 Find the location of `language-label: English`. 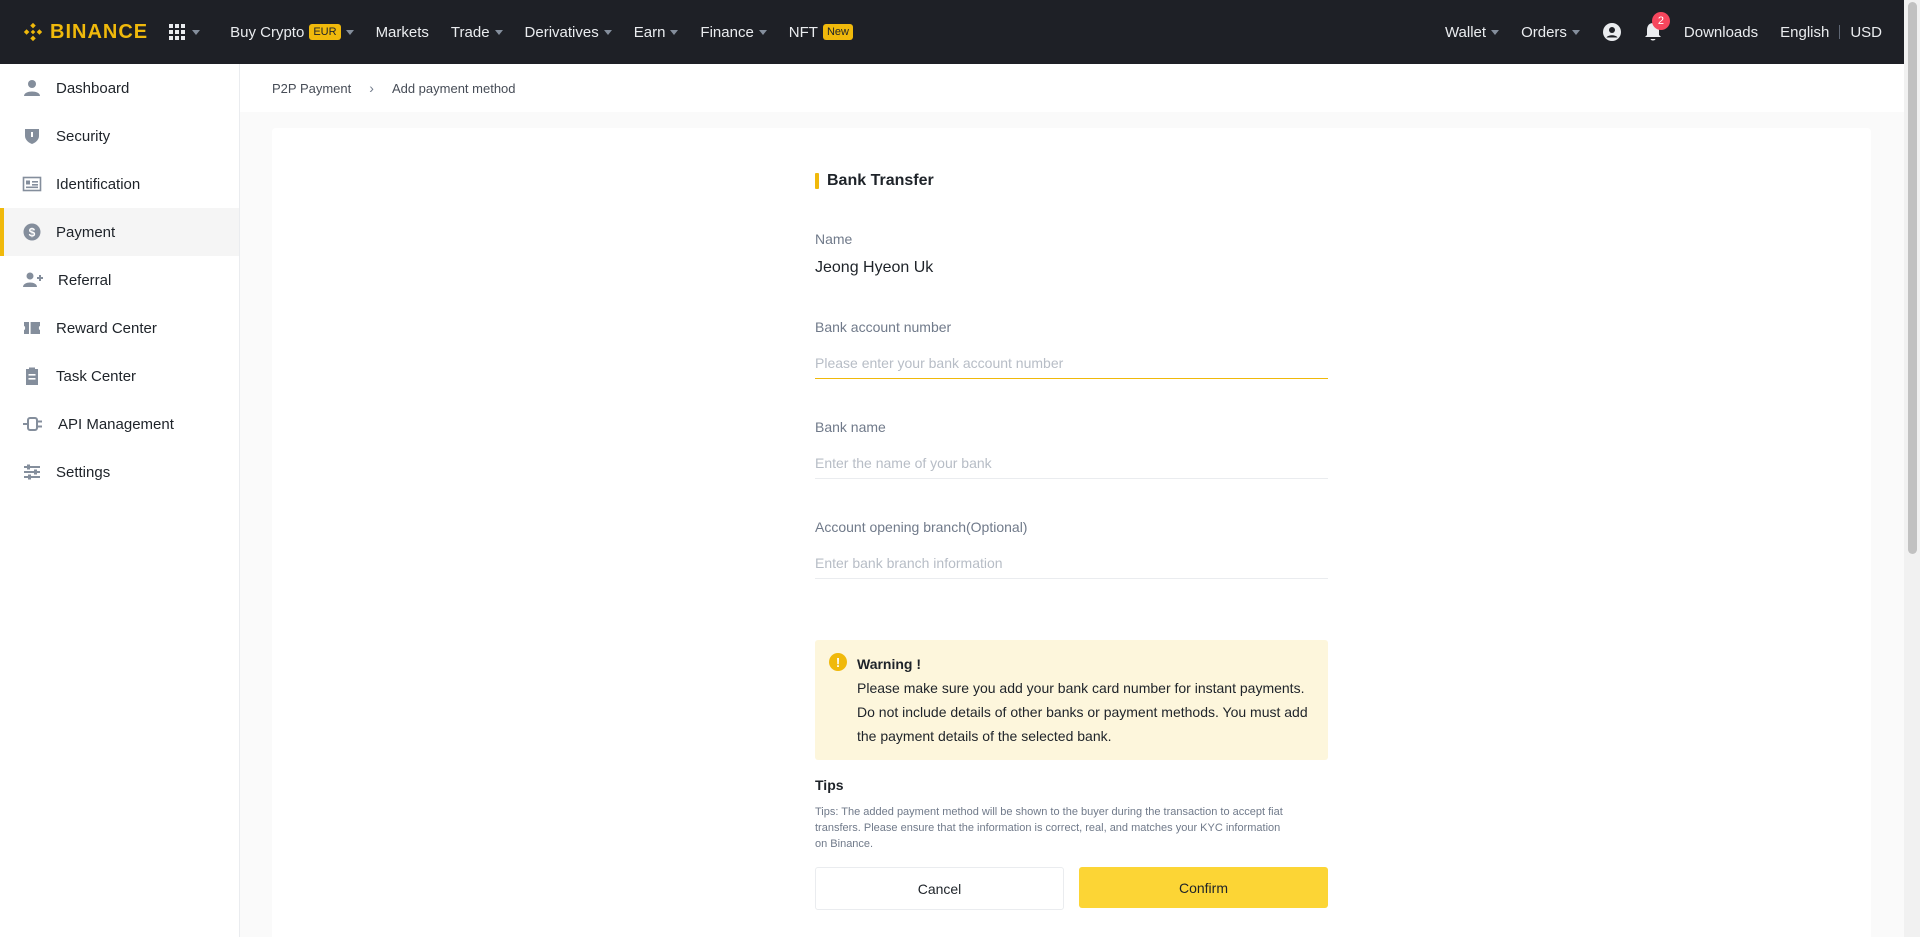

language-label: English is located at coordinates (1805, 32).